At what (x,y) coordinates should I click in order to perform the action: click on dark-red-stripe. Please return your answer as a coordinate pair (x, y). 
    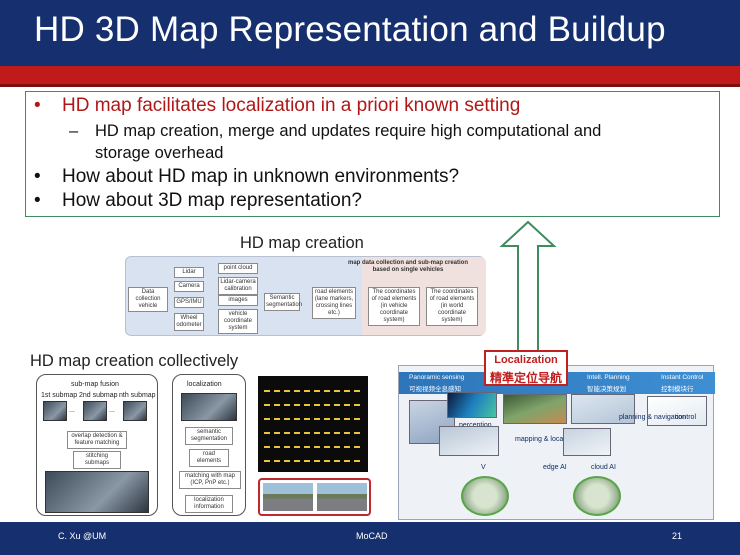
    Looking at the image, I should click on (370, 85).